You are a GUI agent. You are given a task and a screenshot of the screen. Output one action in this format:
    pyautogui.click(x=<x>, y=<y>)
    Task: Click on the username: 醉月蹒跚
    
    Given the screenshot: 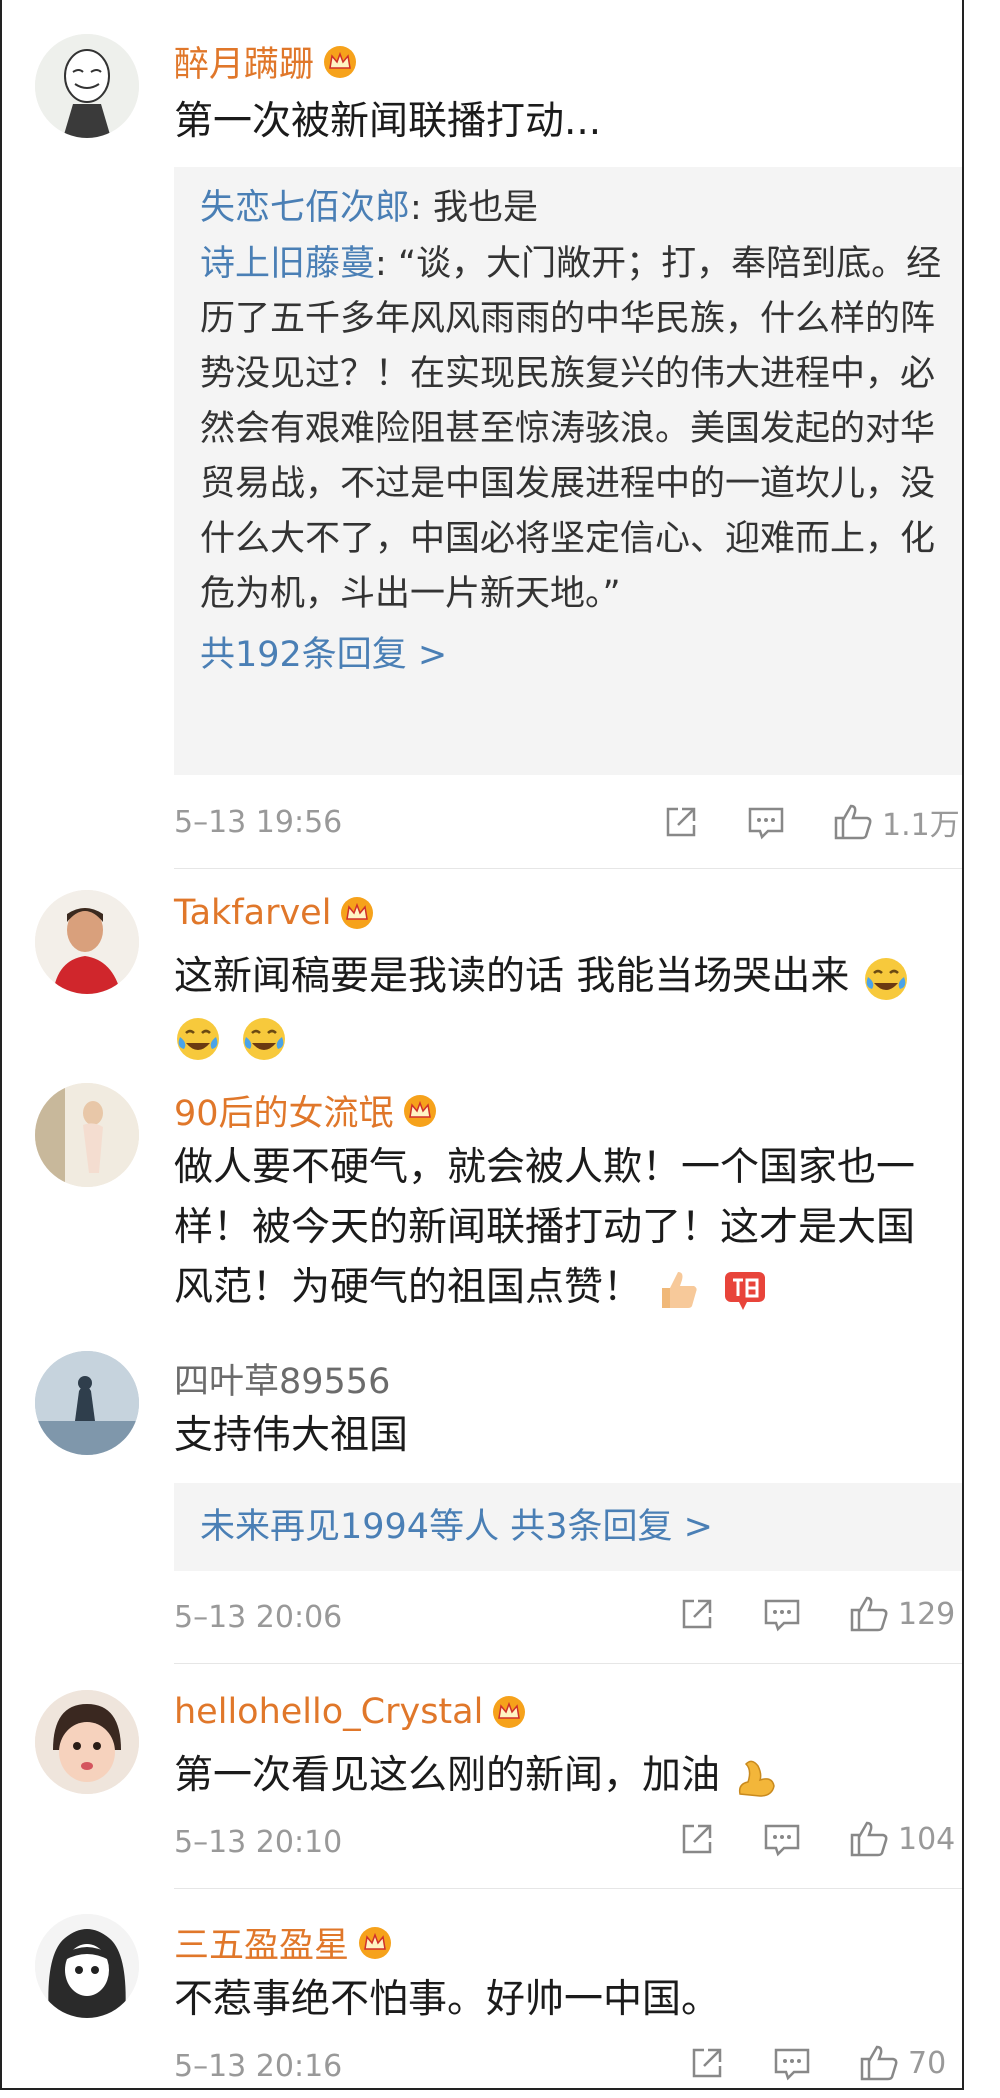 What is the action you would take?
    pyautogui.click(x=266, y=61)
    